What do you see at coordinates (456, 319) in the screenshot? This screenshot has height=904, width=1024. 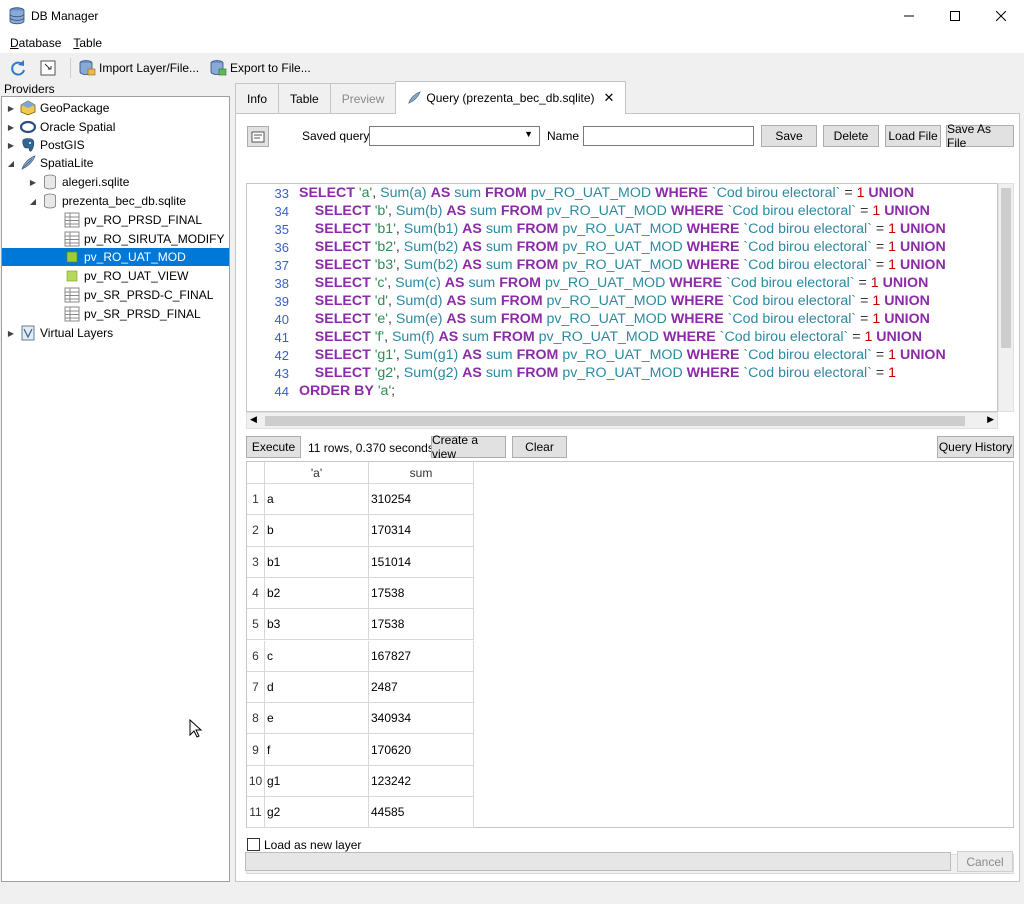 I see `sql-keyword: AS` at bounding box center [456, 319].